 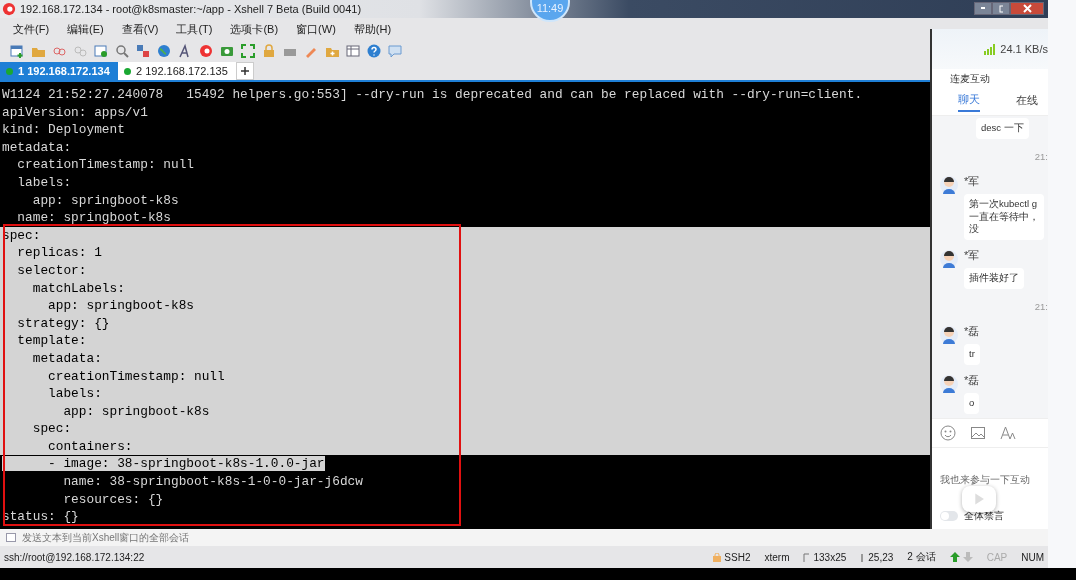 I want to click on minimize-button, so click(x=983, y=8).